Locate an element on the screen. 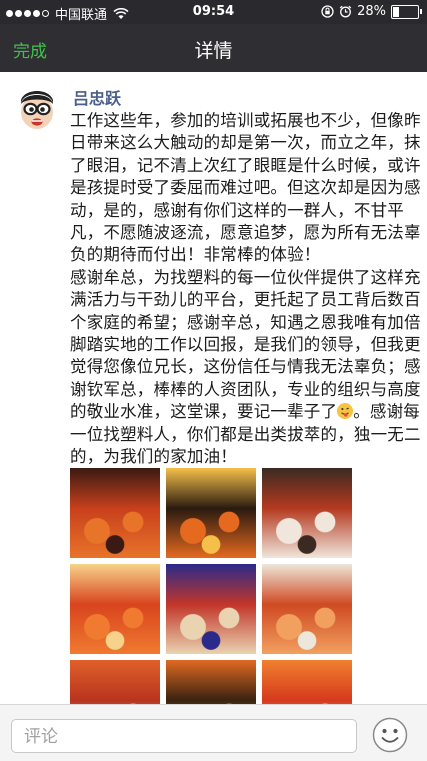  alarm-icon is located at coordinates (345, 11).